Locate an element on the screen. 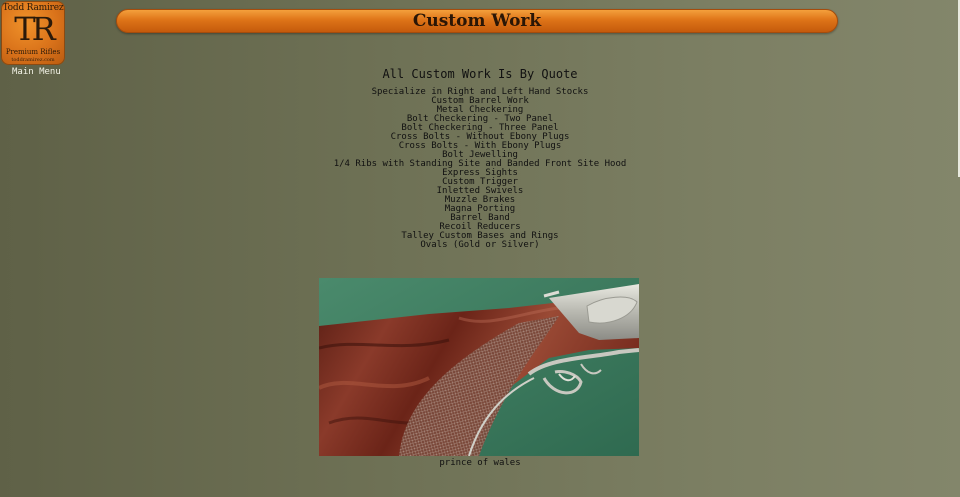 The image size is (960, 497). page-header-bar: Custom Work is located at coordinates (477, 21).